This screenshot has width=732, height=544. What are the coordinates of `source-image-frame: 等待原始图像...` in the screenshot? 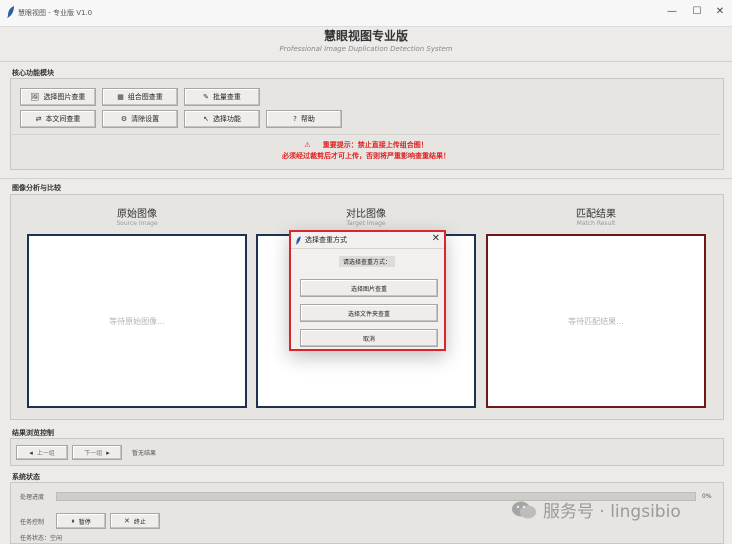 It's located at (137, 321).